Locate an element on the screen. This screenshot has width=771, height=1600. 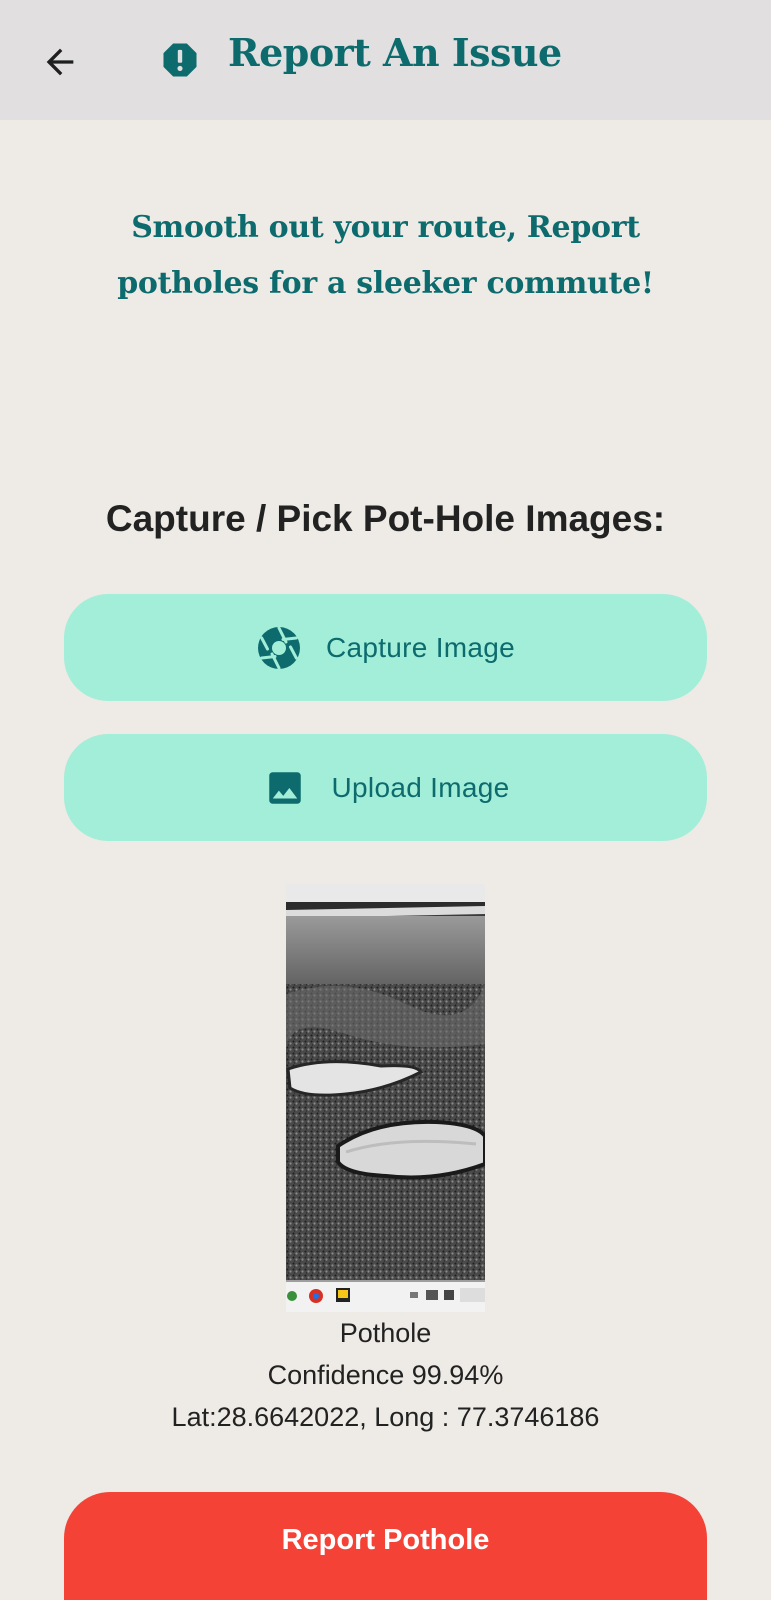
page-title: Report An Issue is located at coordinates (395, 52).